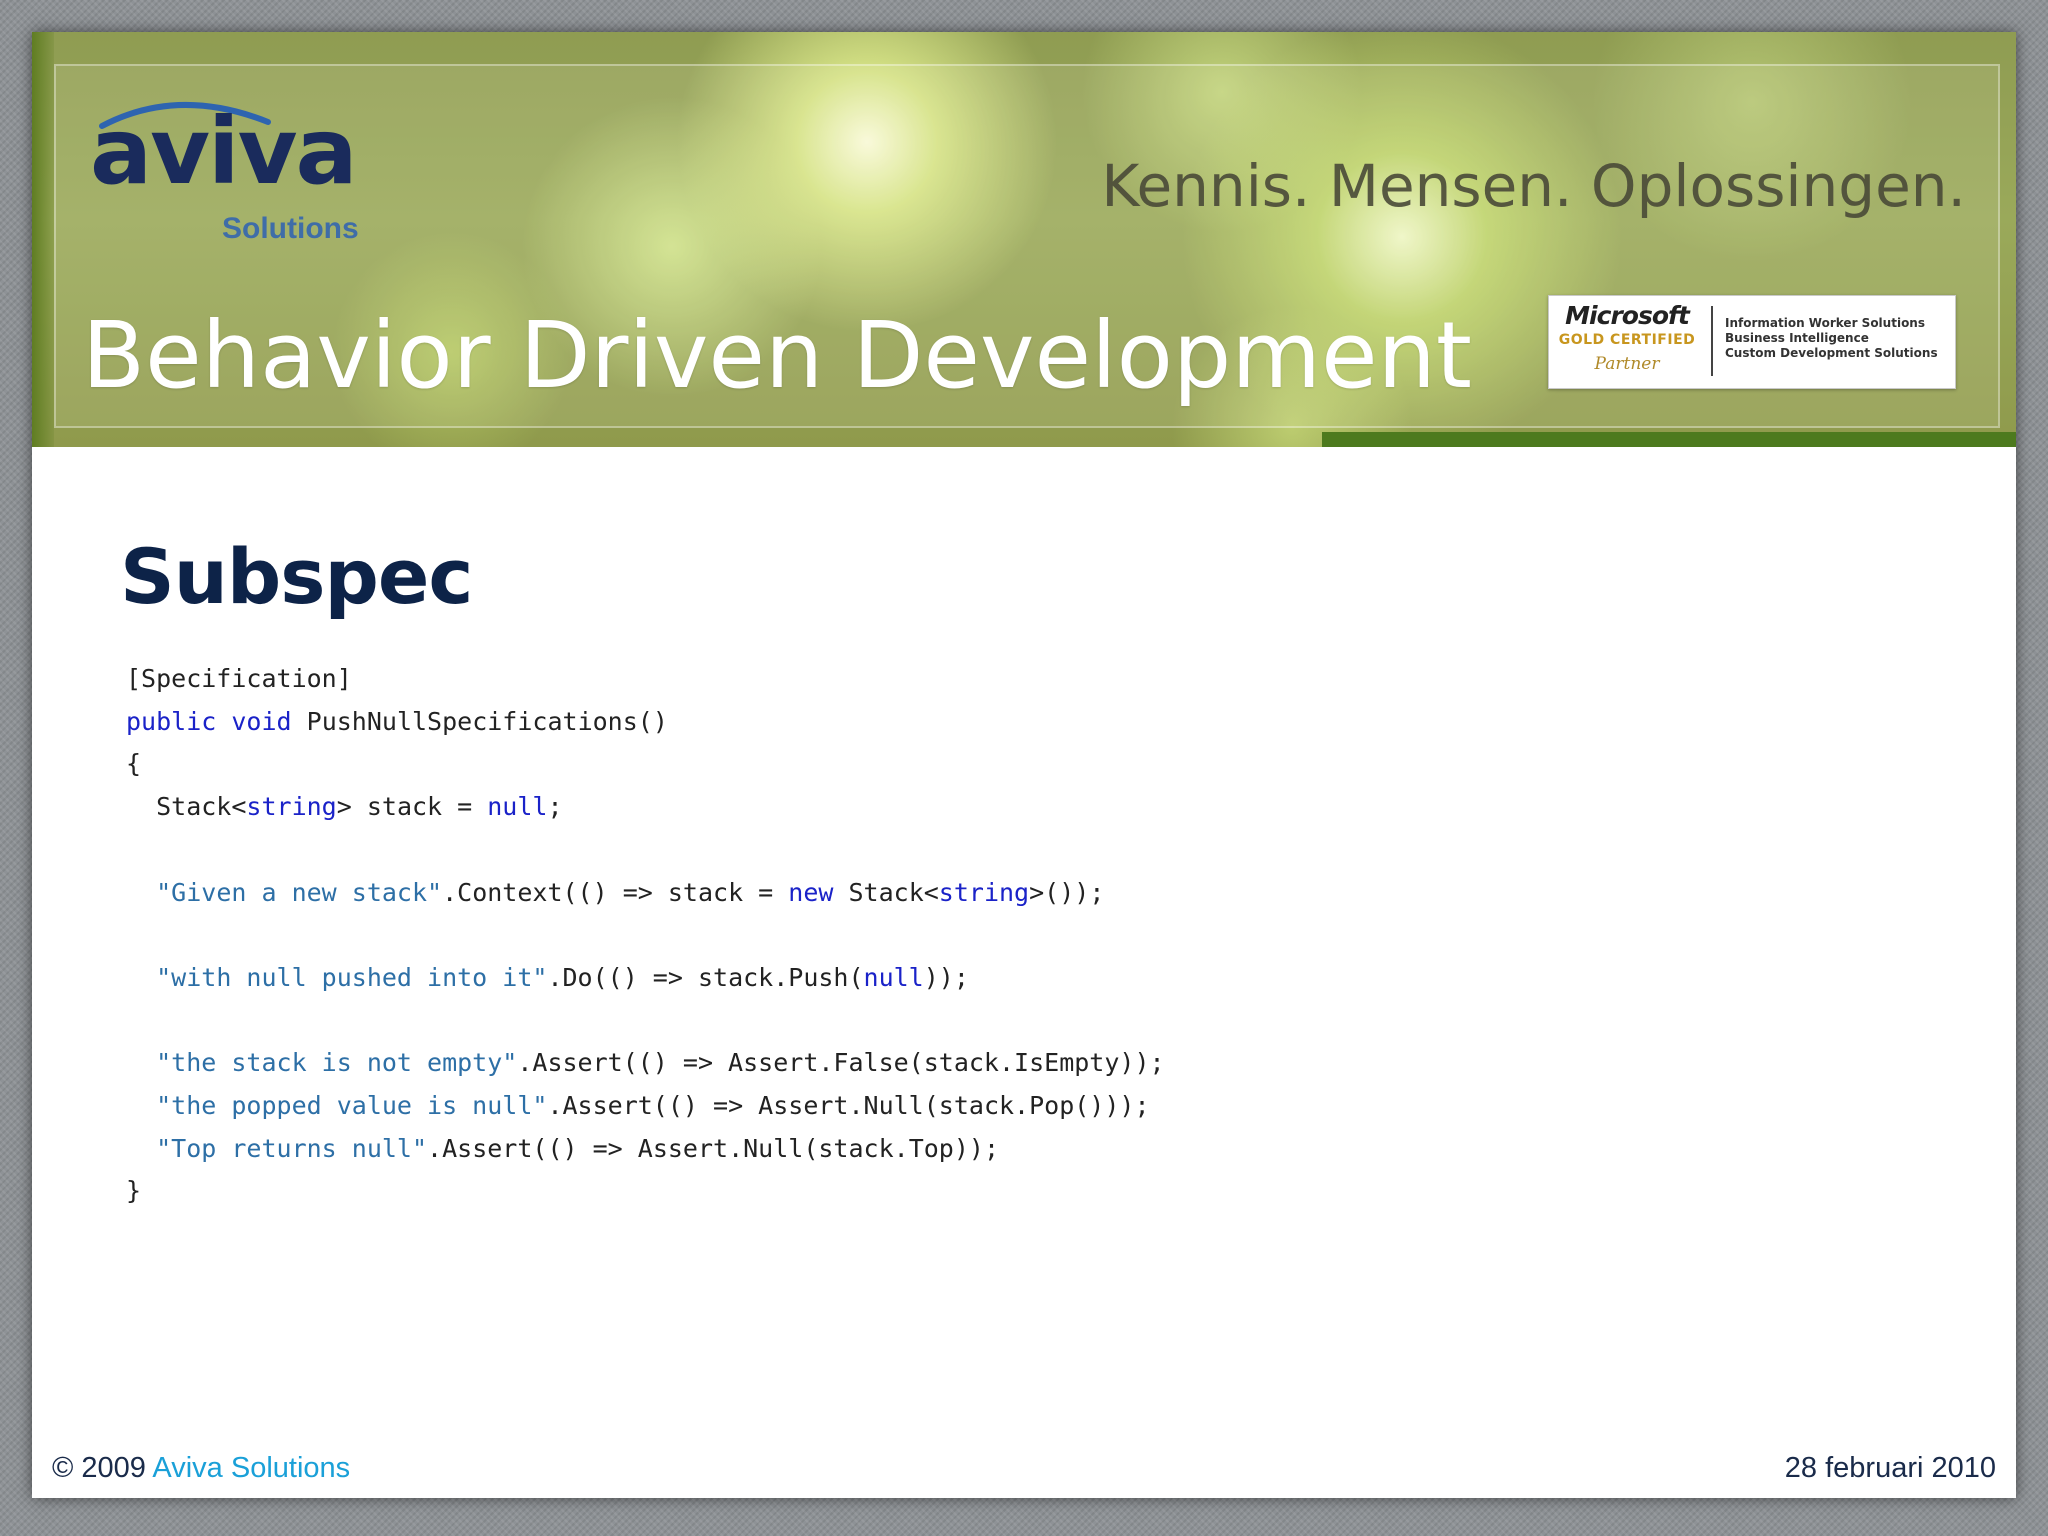 Image resolution: width=2048 pixels, height=1536 pixels. Describe the element at coordinates (777, 355) in the screenshot. I see `presentation-title: Behavior Driven Development` at that location.